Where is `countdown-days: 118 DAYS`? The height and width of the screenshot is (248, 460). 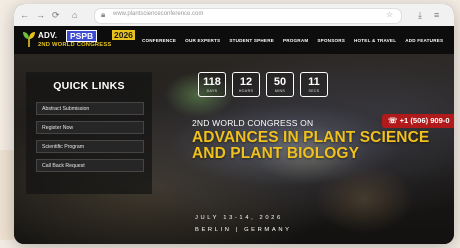
countdown-days: 118 DAYS is located at coordinates (212, 84).